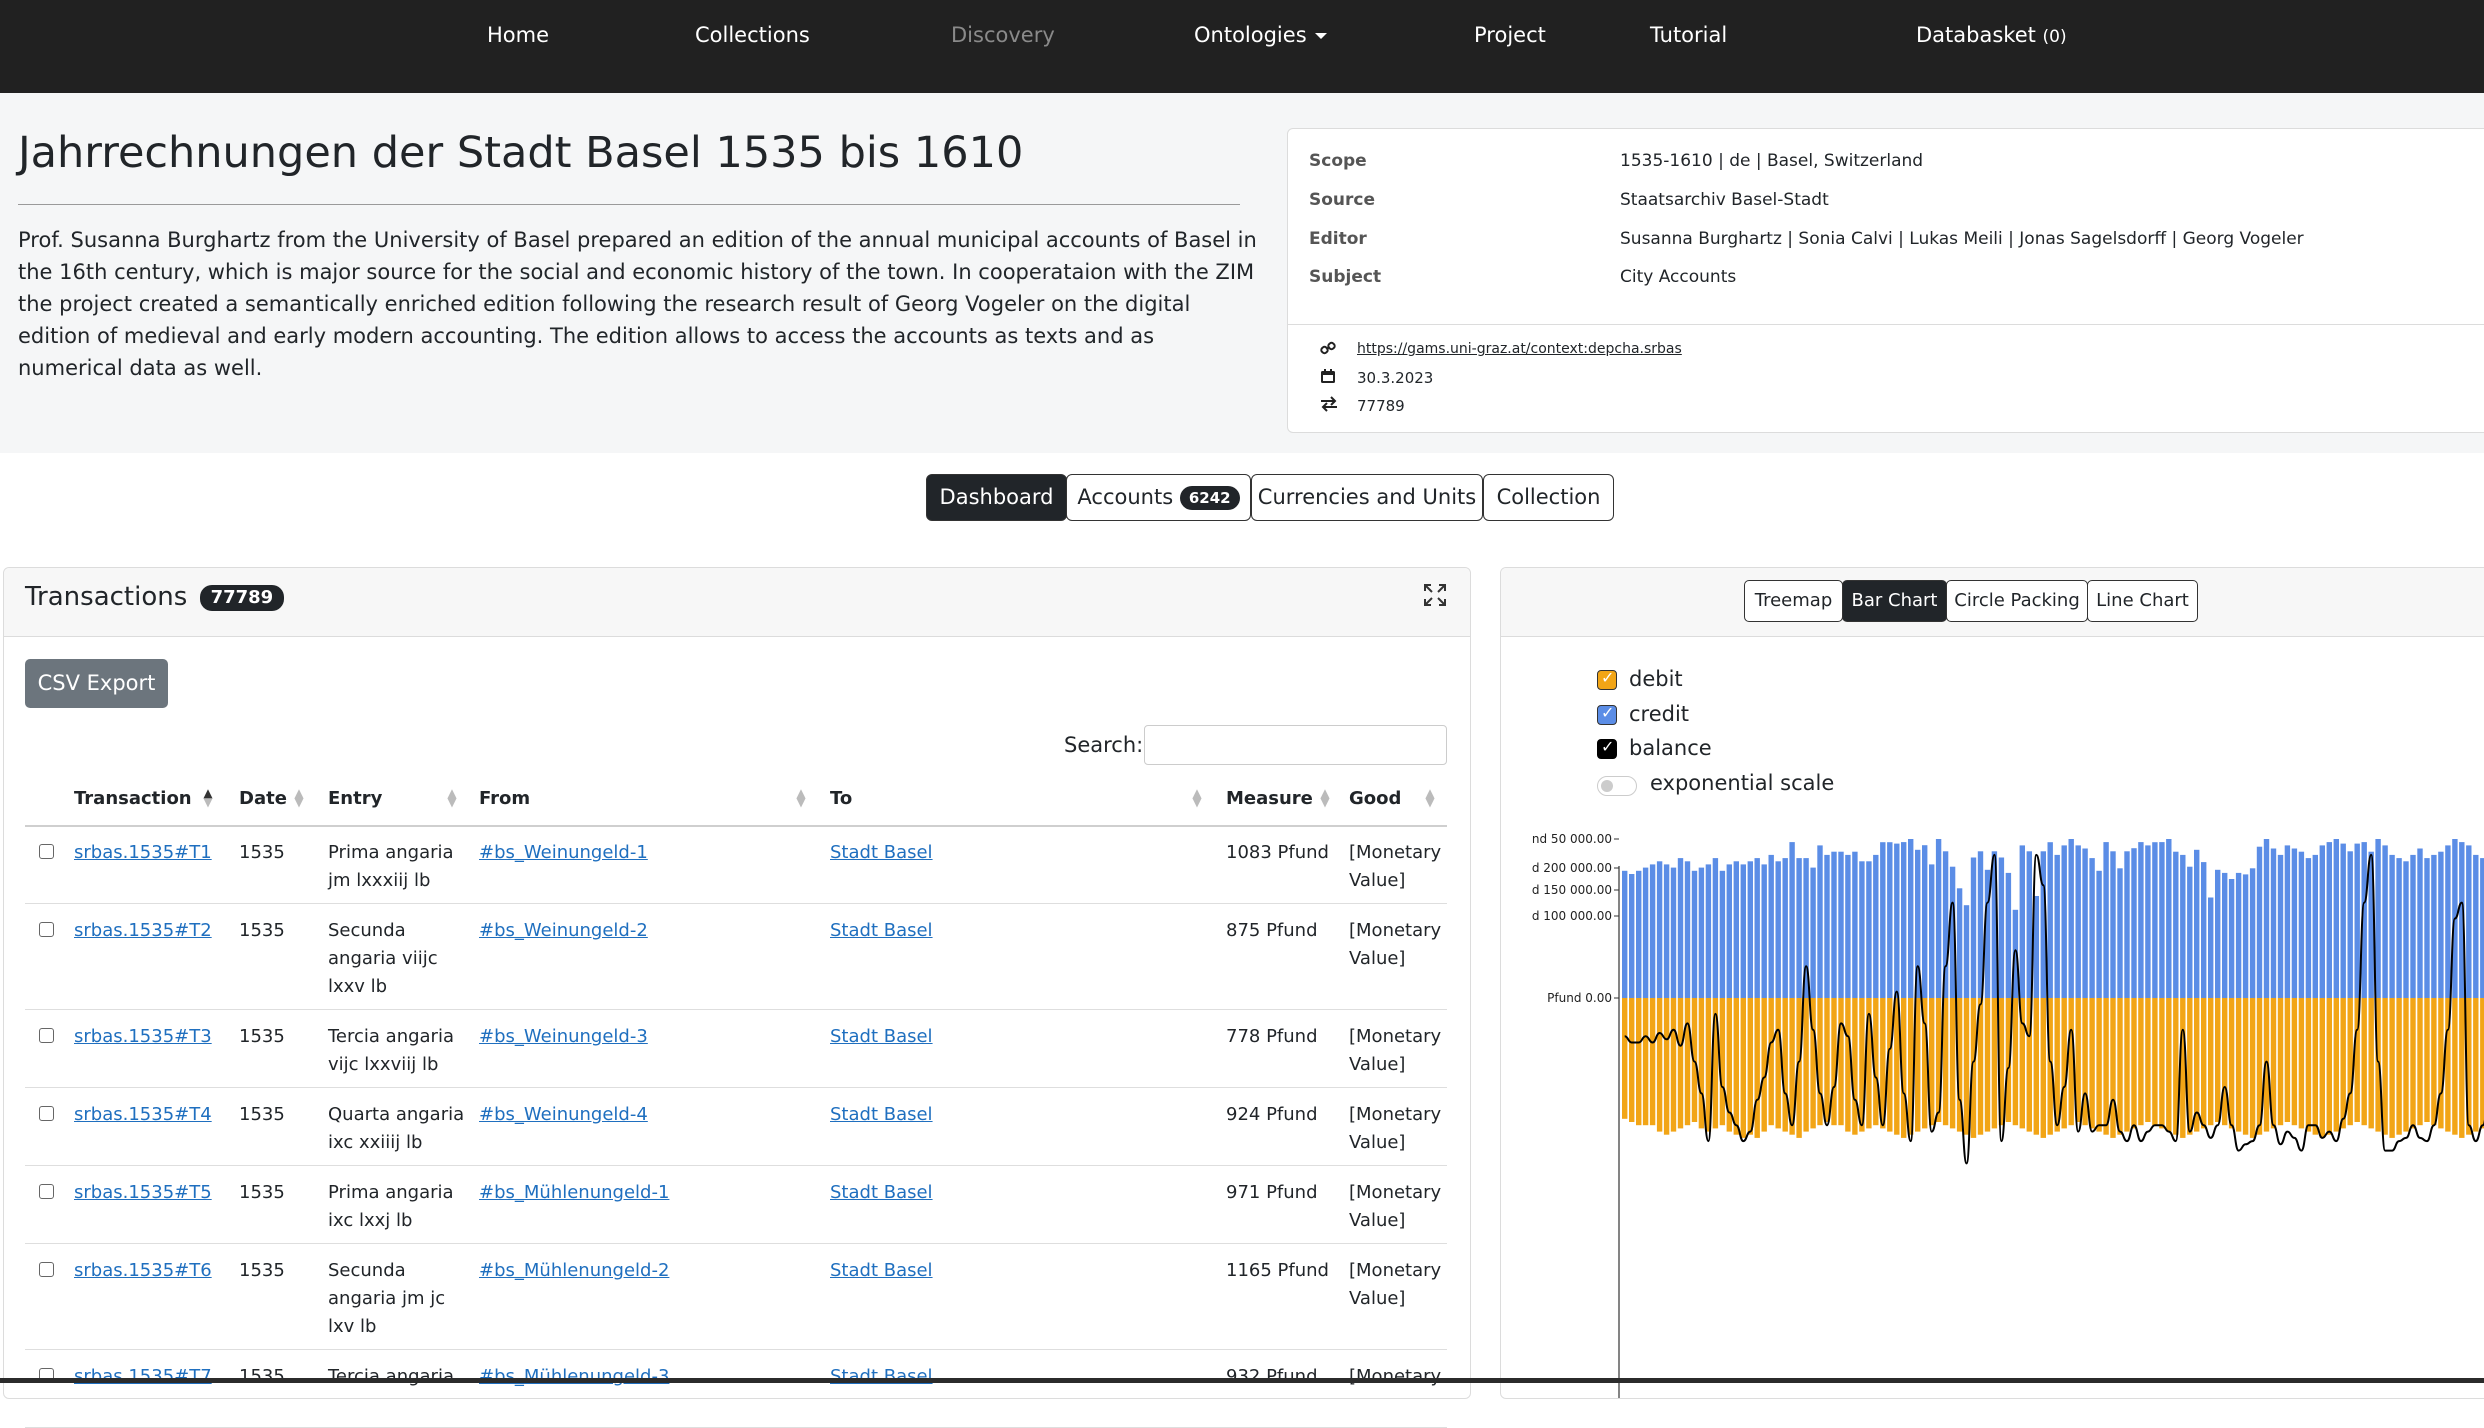 The width and height of the screenshot is (2484, 1428). Describe the element at coordinates (1772, 161) in the screenshot. I see `scope-value: 1535-1610 | de | Basel, Switzerland` at that location.